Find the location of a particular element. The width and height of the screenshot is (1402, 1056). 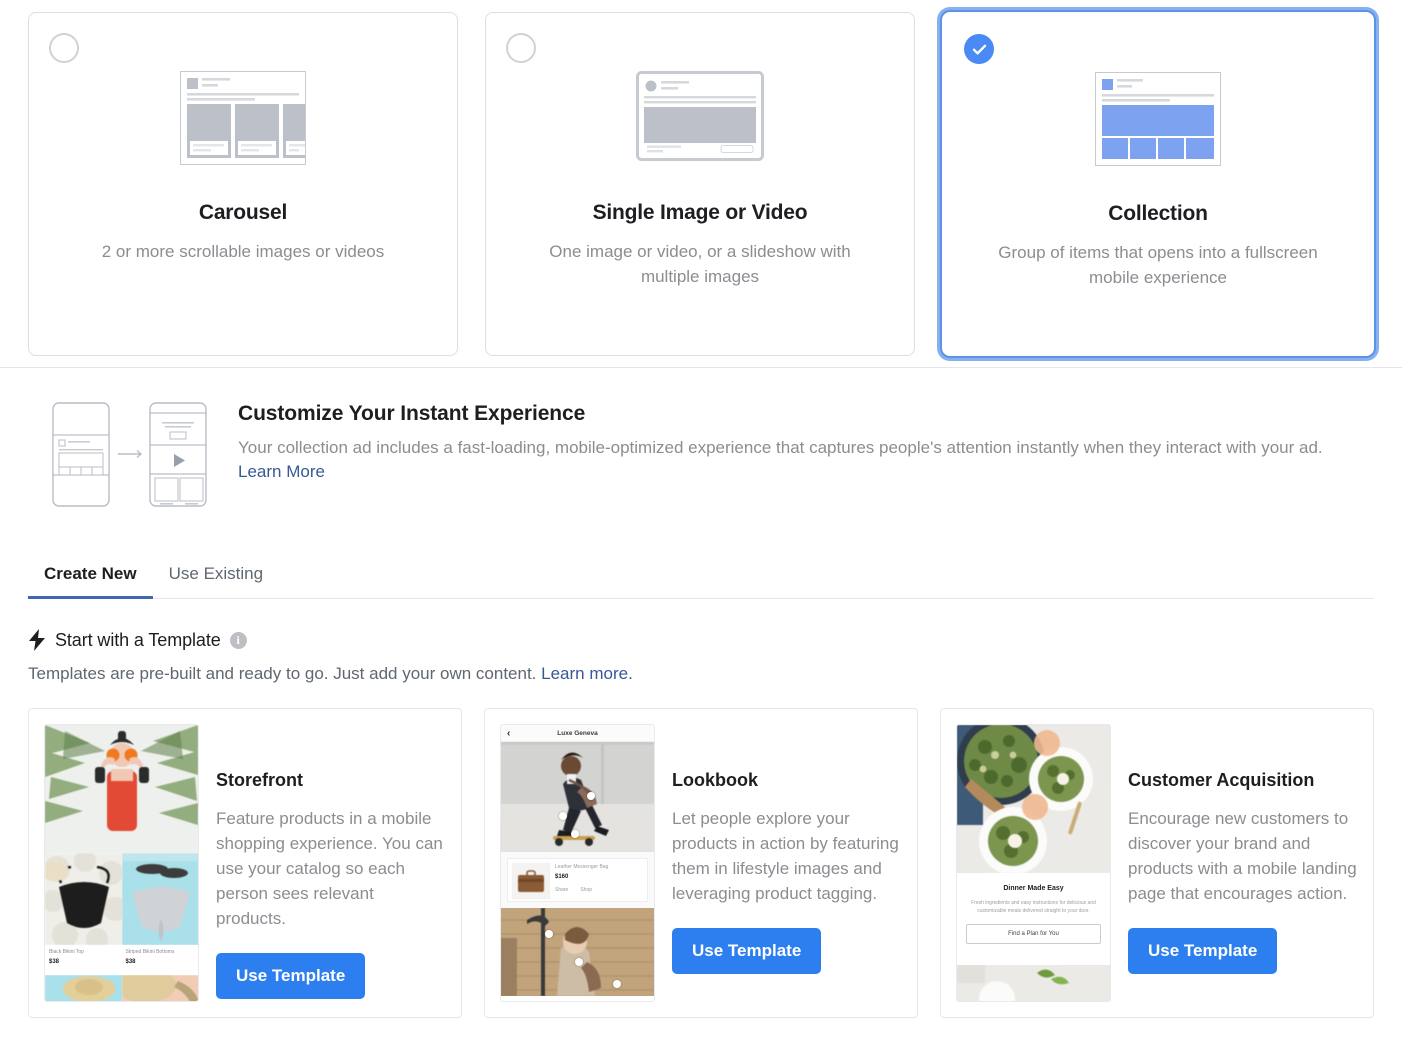

storefront-product-1-price: $38 is located at coordinates (54, 962).